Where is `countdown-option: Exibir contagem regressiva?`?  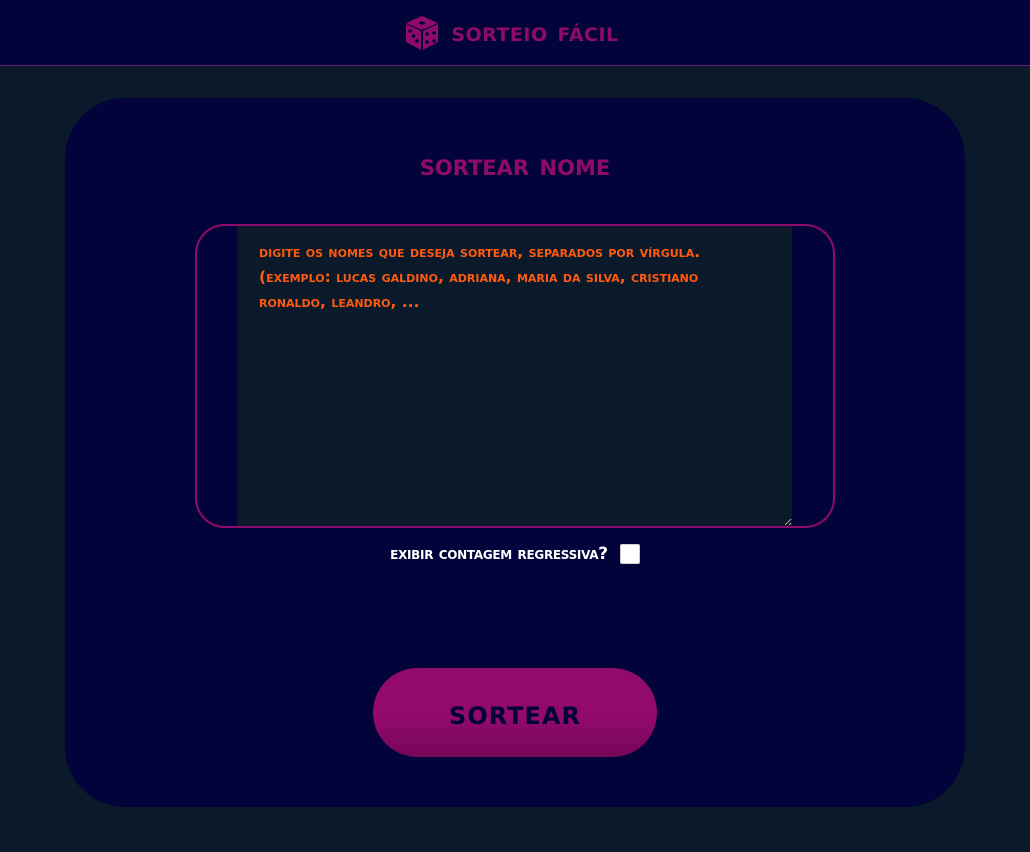
countdown-option: Exibir contagem regressiva? is located at coordinates (515, 554).